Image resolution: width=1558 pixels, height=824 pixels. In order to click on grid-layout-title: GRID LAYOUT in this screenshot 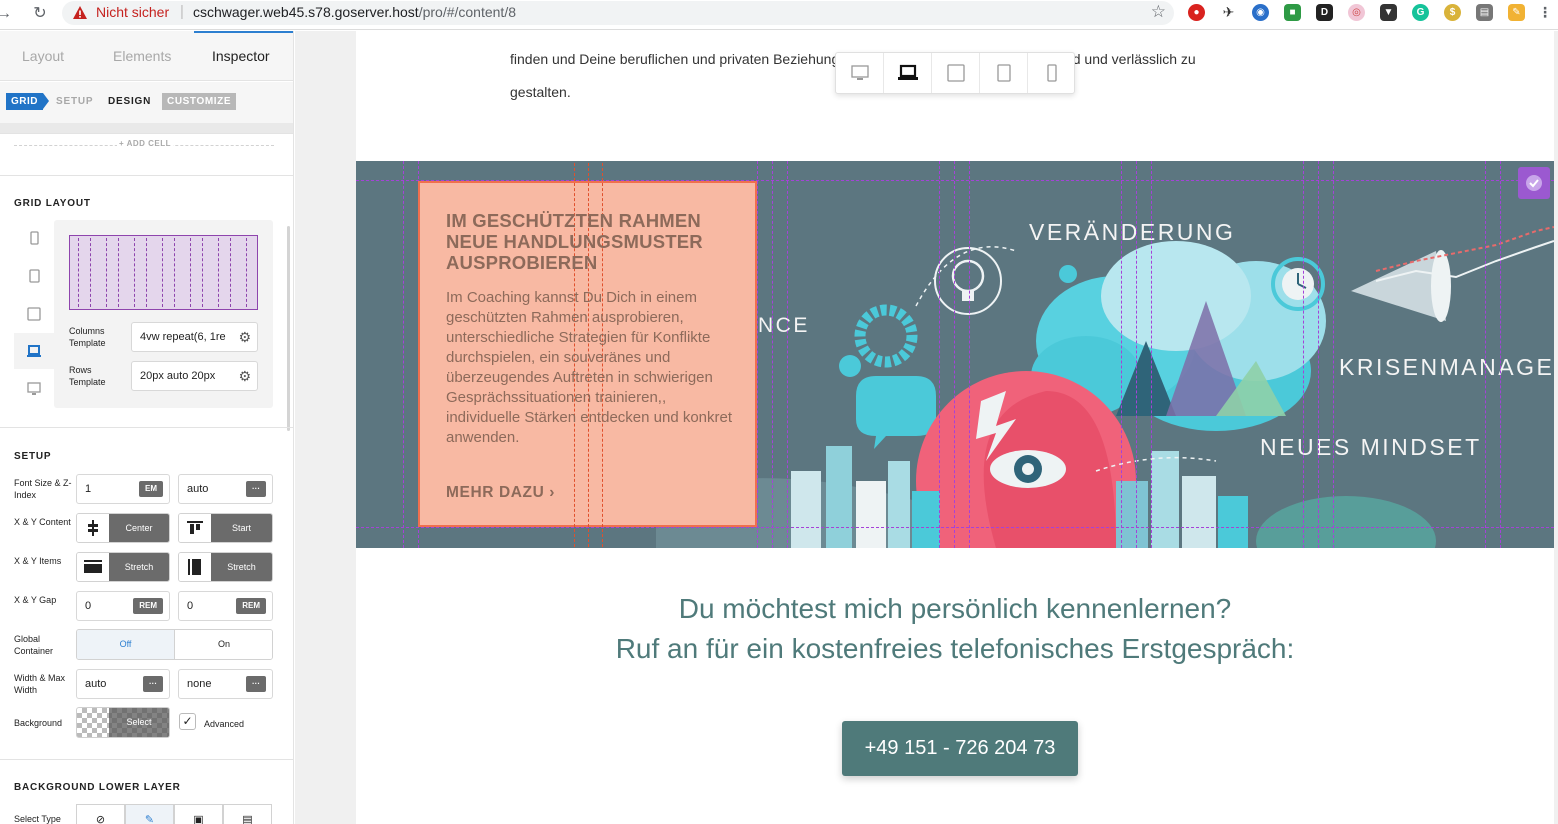, I will do `click(52, 203)`.